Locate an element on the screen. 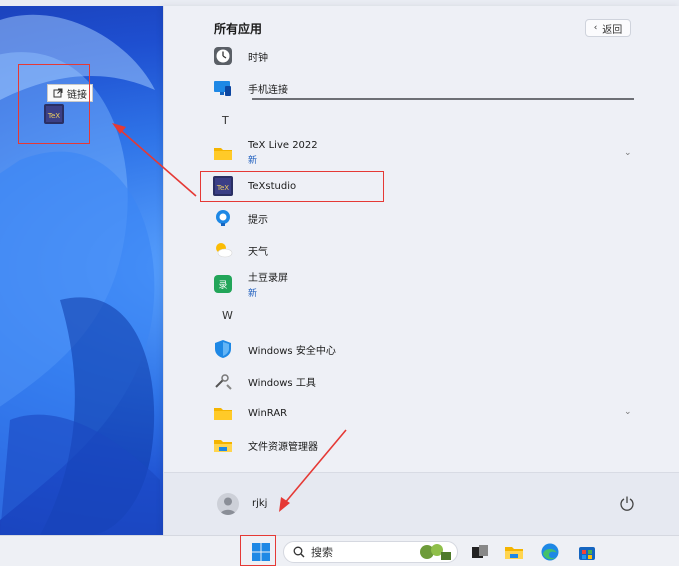 The height and width of the screenshot is (566, 679). app-item-tex-live: TeX Live 2022 新 is located at coordinates (422, 153).